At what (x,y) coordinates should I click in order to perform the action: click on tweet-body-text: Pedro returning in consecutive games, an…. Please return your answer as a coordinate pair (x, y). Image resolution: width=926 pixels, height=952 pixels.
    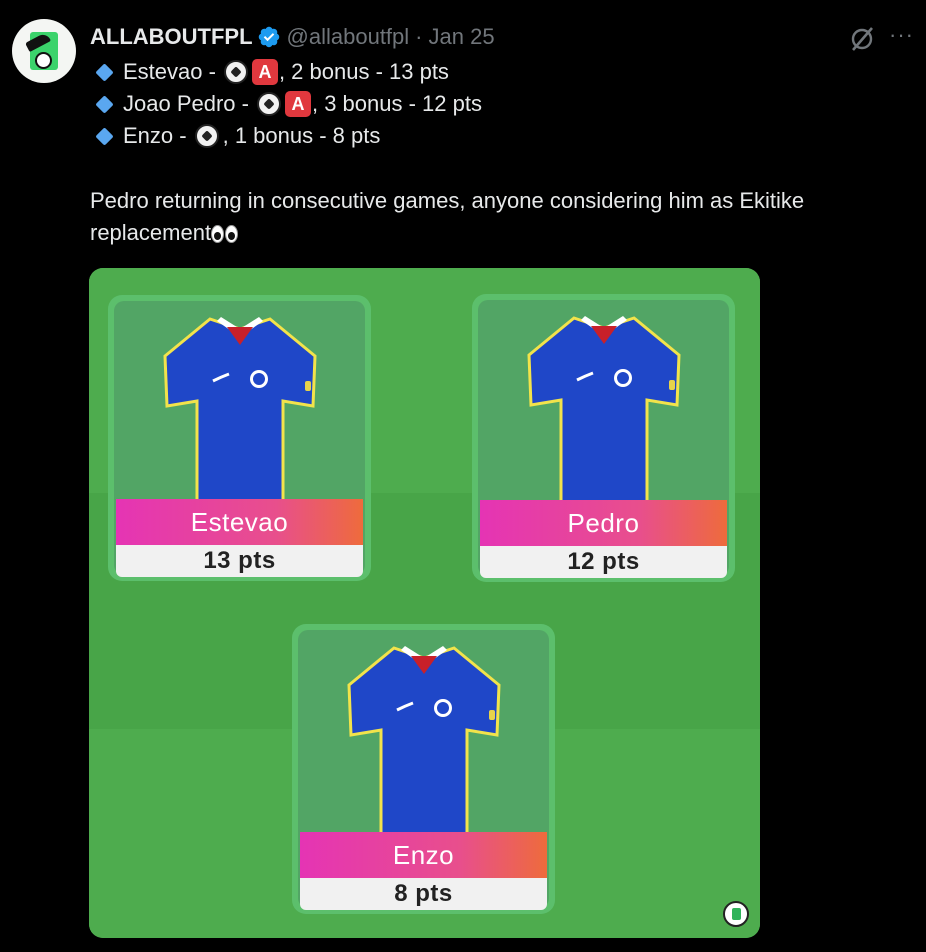
    Looking at the image, I should click on (447, 216).